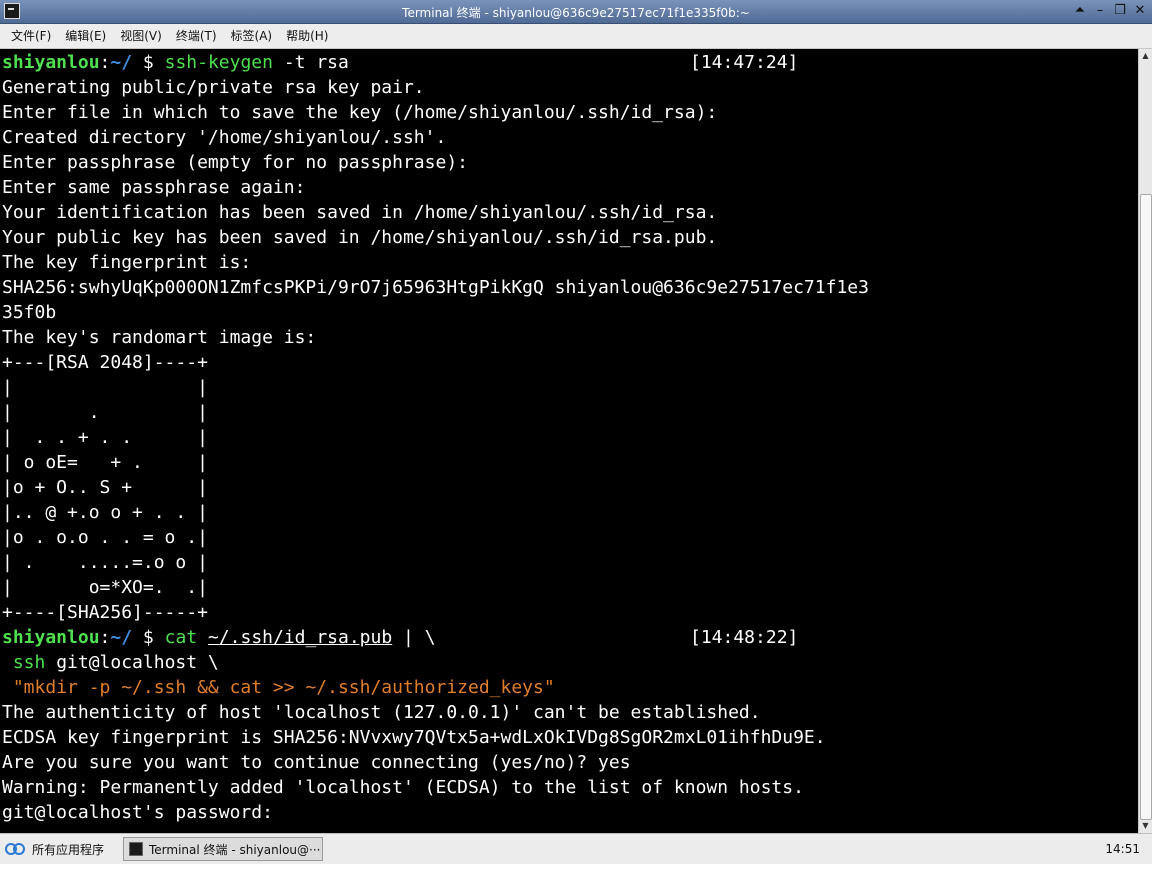 The height and width of the screenshot is (896, 1152). I want to click on prompt-line: shiyanlou:~/ $ ssh-keygen -t rsa, so click(175, 62).